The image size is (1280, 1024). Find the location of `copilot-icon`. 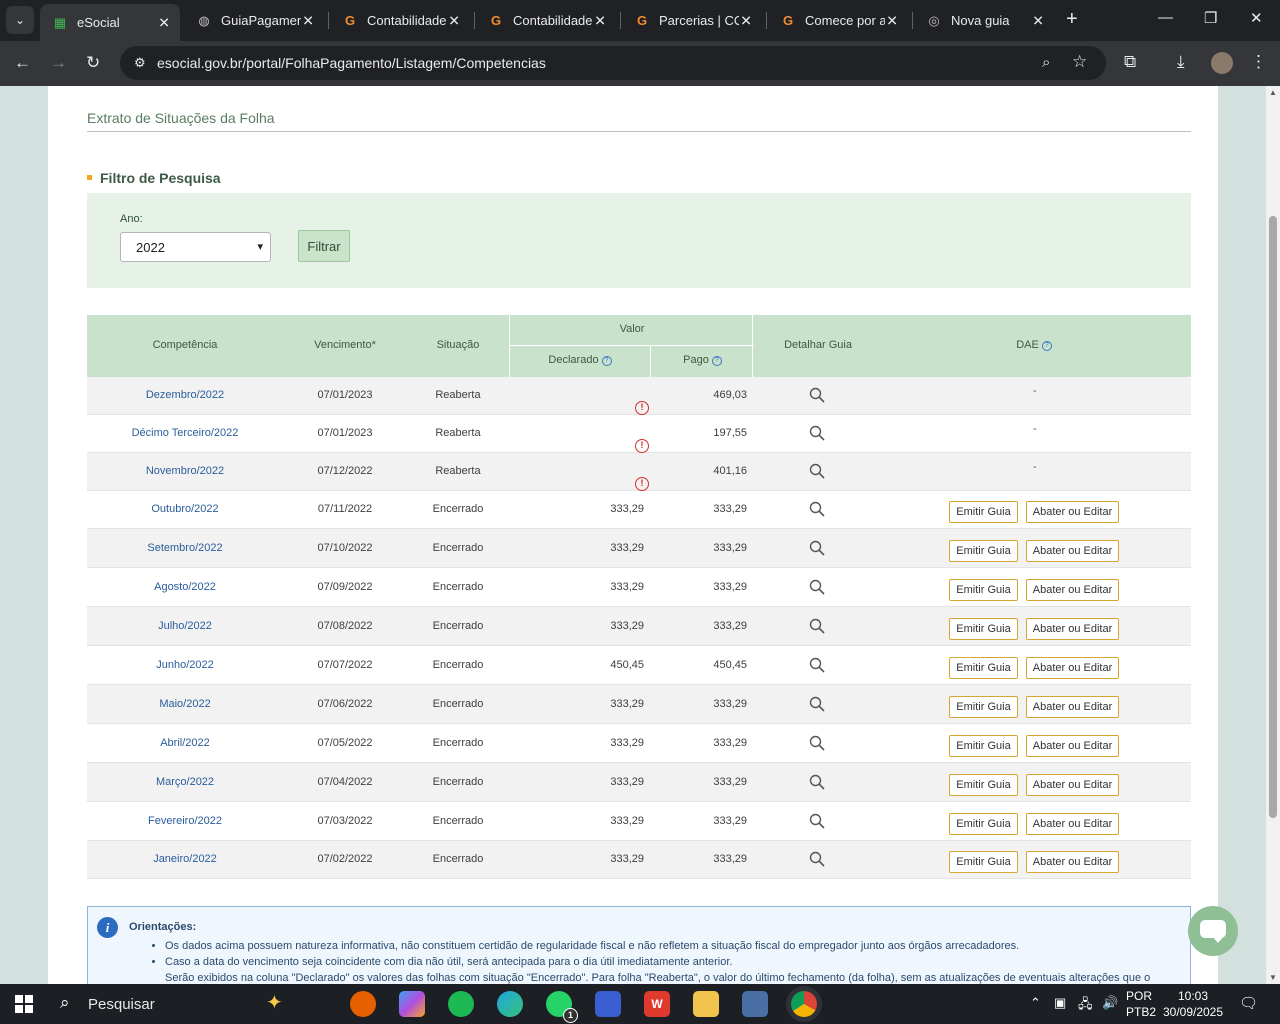

copilot-icon is located at coordinates (412, 1004).